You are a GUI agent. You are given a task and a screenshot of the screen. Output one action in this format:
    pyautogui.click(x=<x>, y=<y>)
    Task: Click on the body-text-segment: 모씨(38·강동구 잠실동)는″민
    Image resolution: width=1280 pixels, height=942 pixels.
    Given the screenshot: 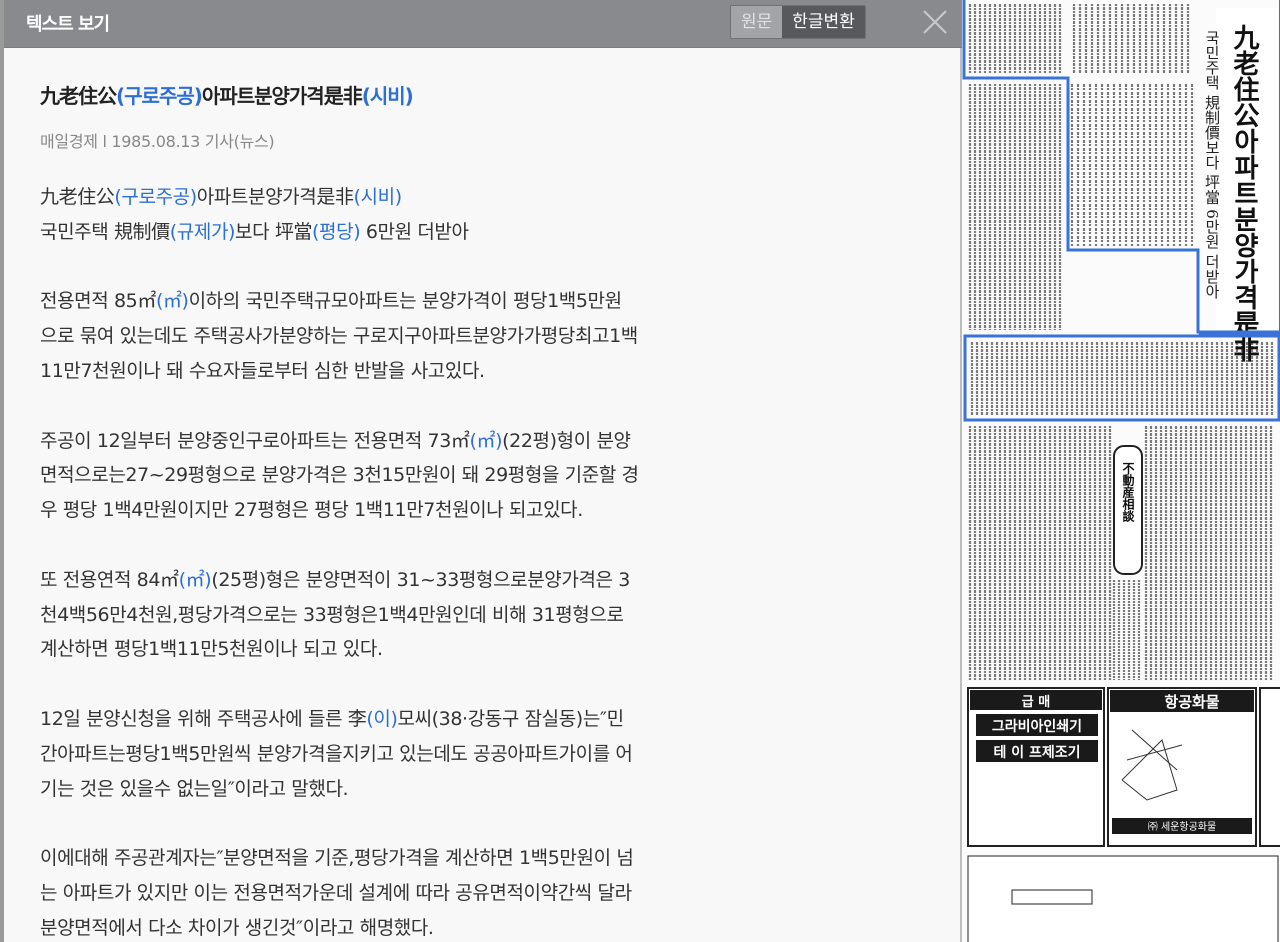 What is the action you would take?
    pyautogui.click(x=511, y=718)
    